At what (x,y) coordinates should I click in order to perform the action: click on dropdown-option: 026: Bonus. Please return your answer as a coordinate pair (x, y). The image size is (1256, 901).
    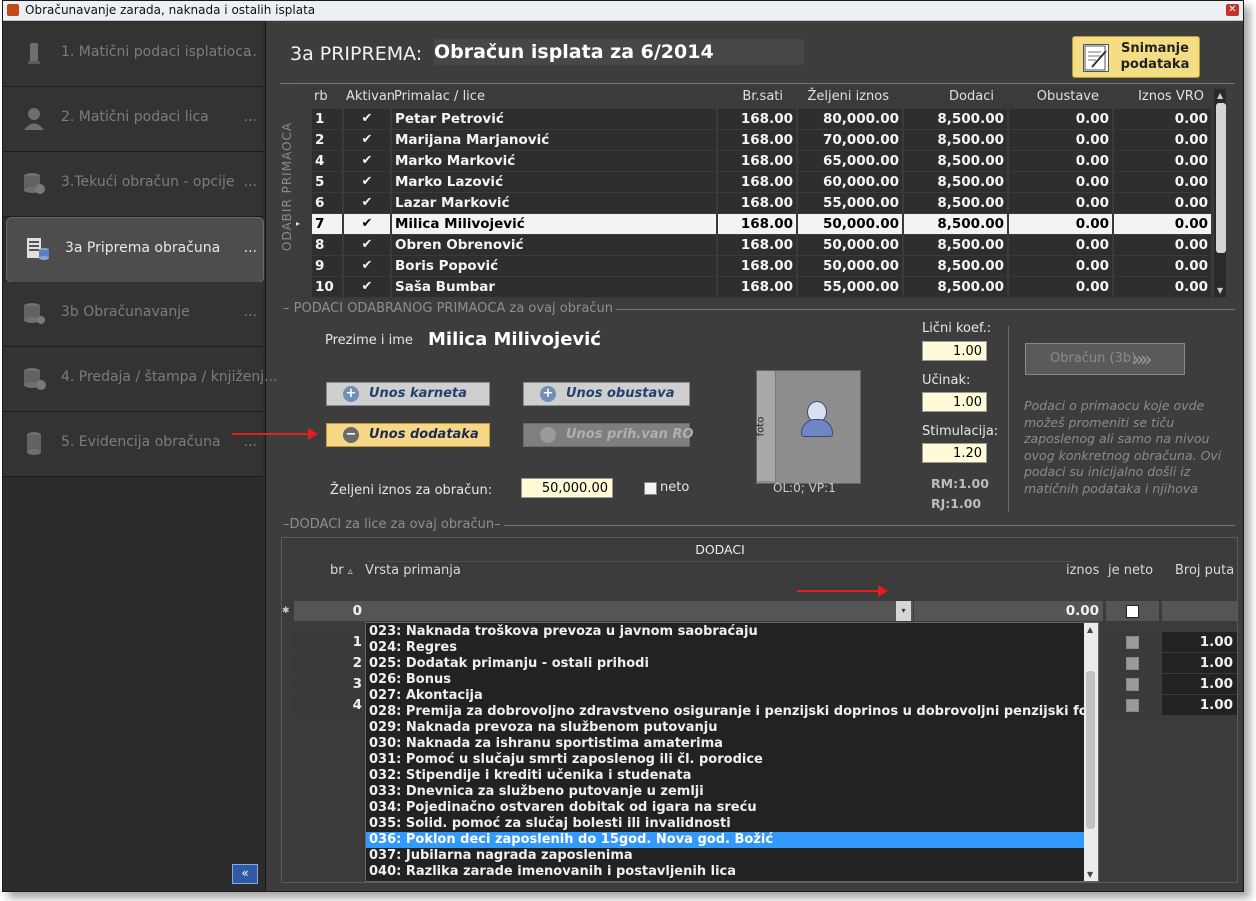
    Looking at the image, I should click on (730, 680).